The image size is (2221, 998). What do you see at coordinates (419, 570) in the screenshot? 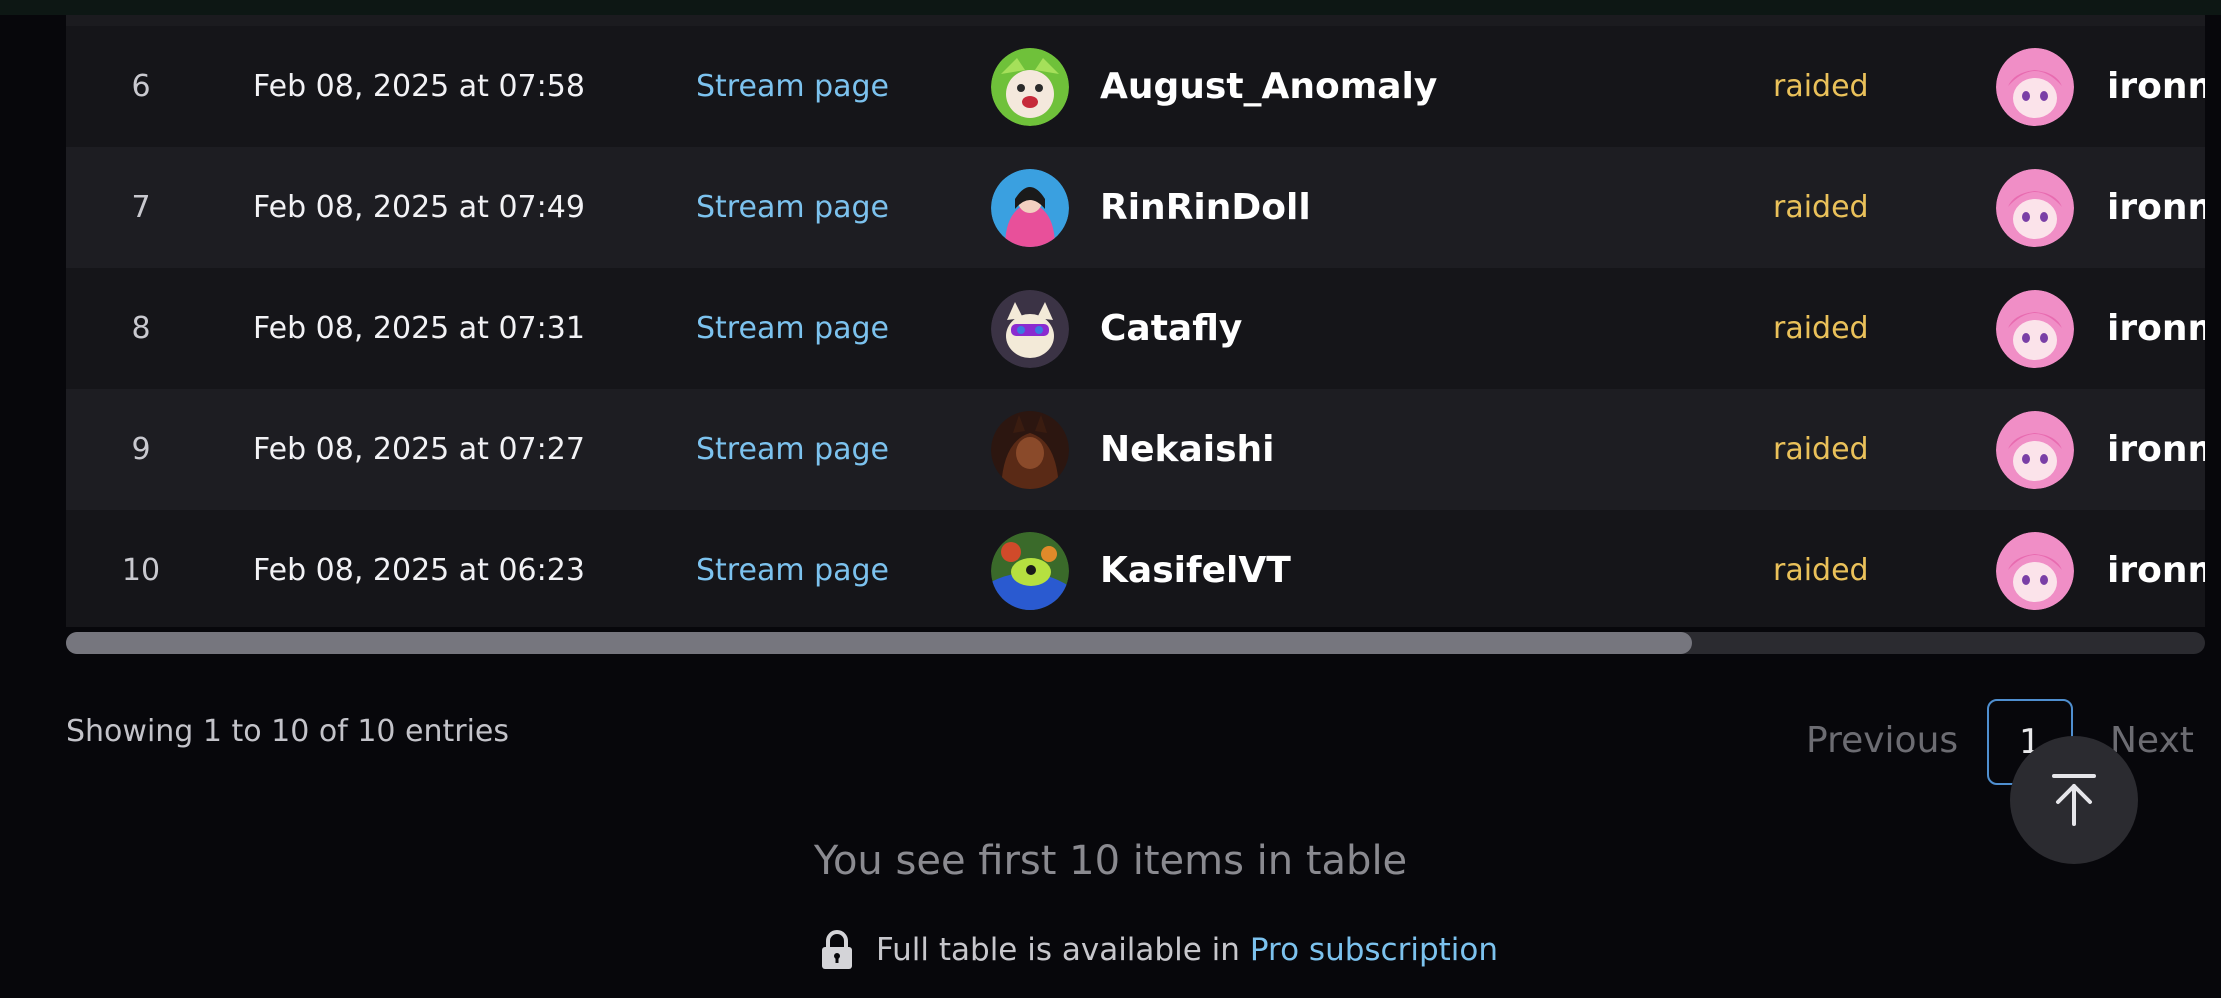
I see `raid-date: Feb 08, 2025 at 06:23` at bounding box center [419, 570].